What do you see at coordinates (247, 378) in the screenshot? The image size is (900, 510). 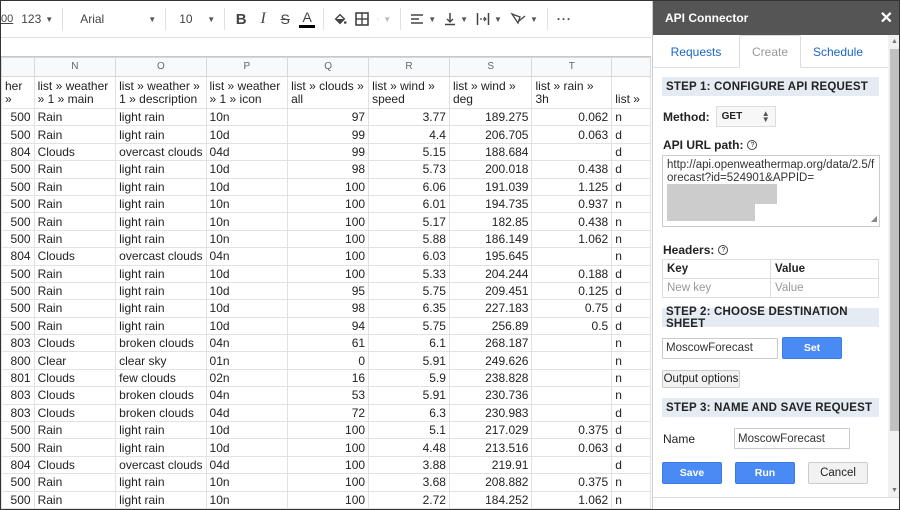 I see `table-cell: 02n` at bounding box center [247, 378].